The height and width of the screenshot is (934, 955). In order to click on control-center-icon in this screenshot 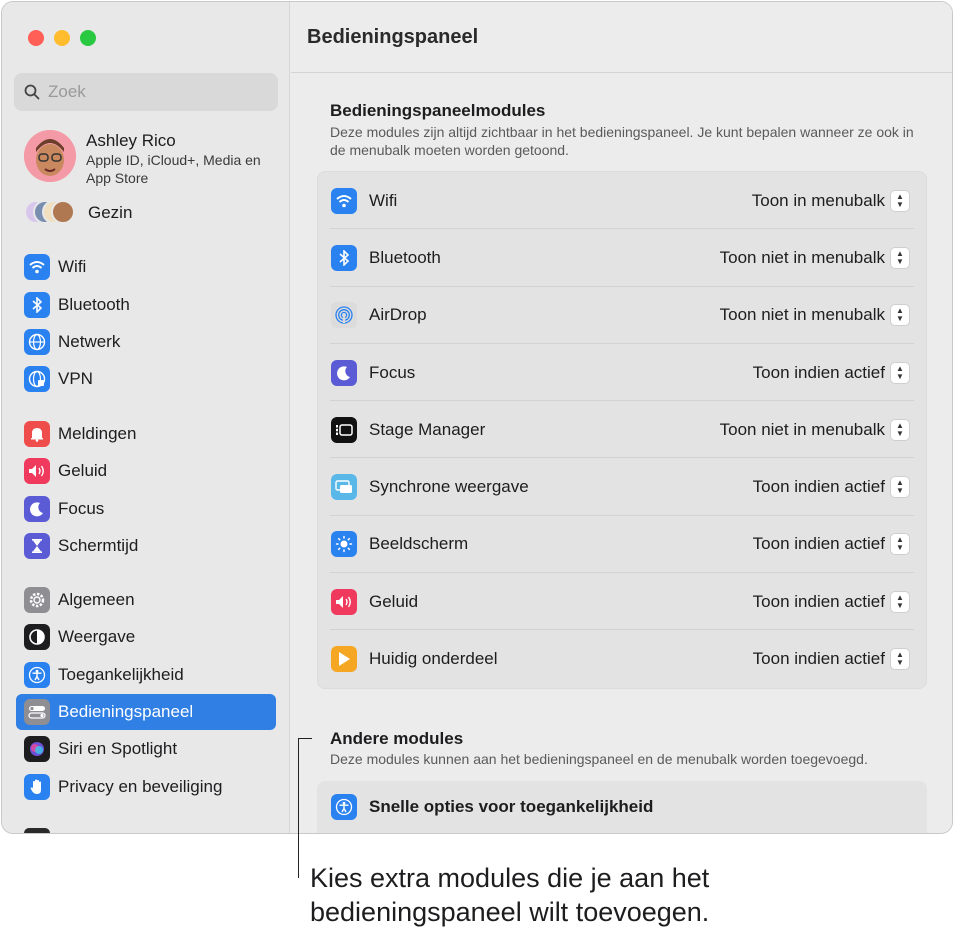, I will do `click(37, 712)`.